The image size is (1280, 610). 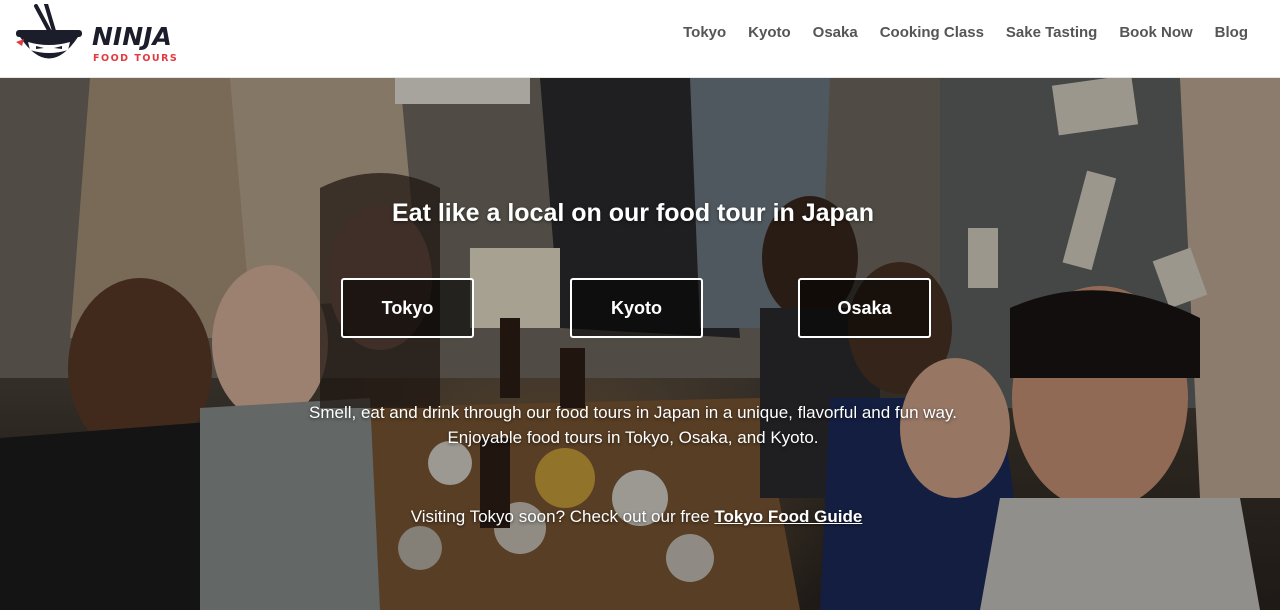 I want to click on ninja-food-tours-logo: NINJA FOOD TOURS, so click(x=99, y=37).